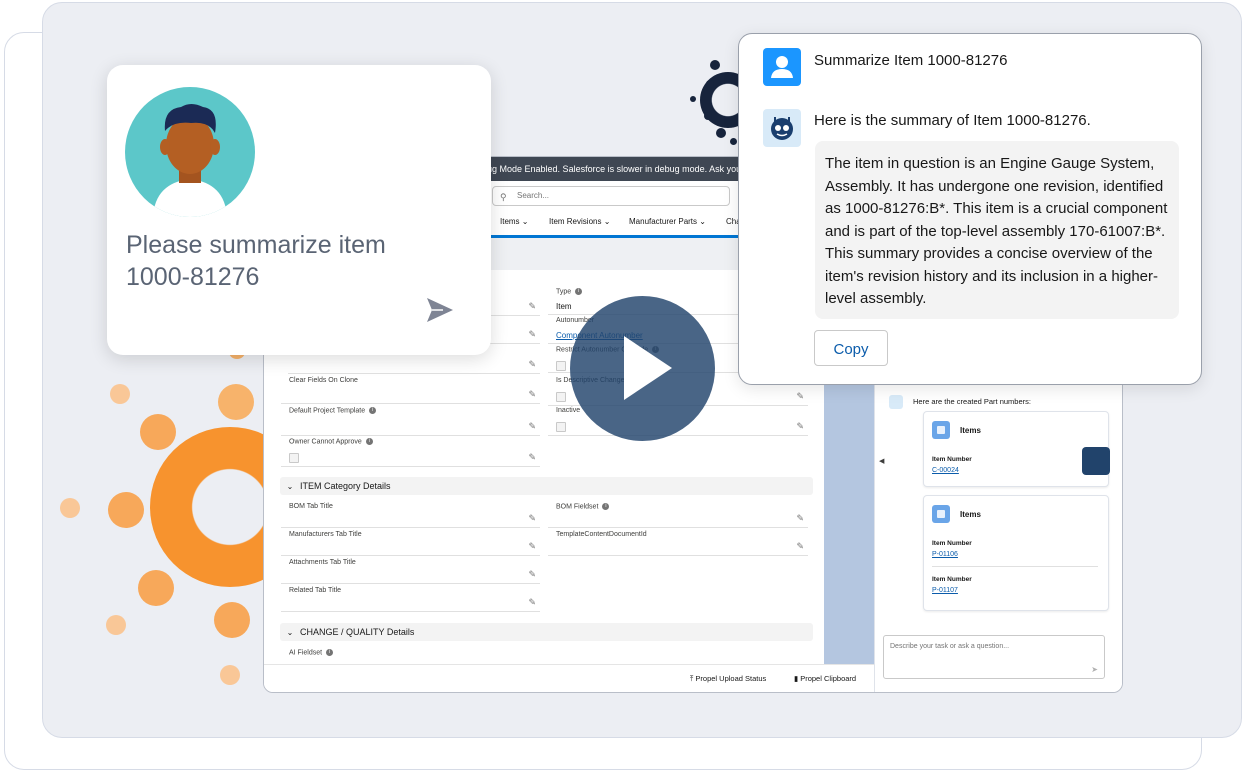 This screenshot has width=1244, height=770. What do you see at coordinates (1096, 461) in the screenshot?
I see `floating-action-button` at bounding box center [1096, 461].